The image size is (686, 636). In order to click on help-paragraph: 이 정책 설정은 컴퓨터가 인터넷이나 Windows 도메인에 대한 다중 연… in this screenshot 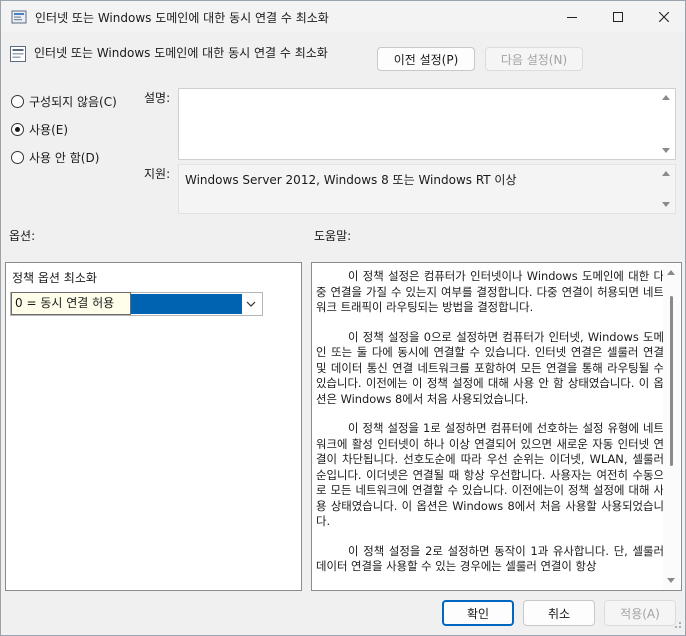, I will do `click(490, 291)`.